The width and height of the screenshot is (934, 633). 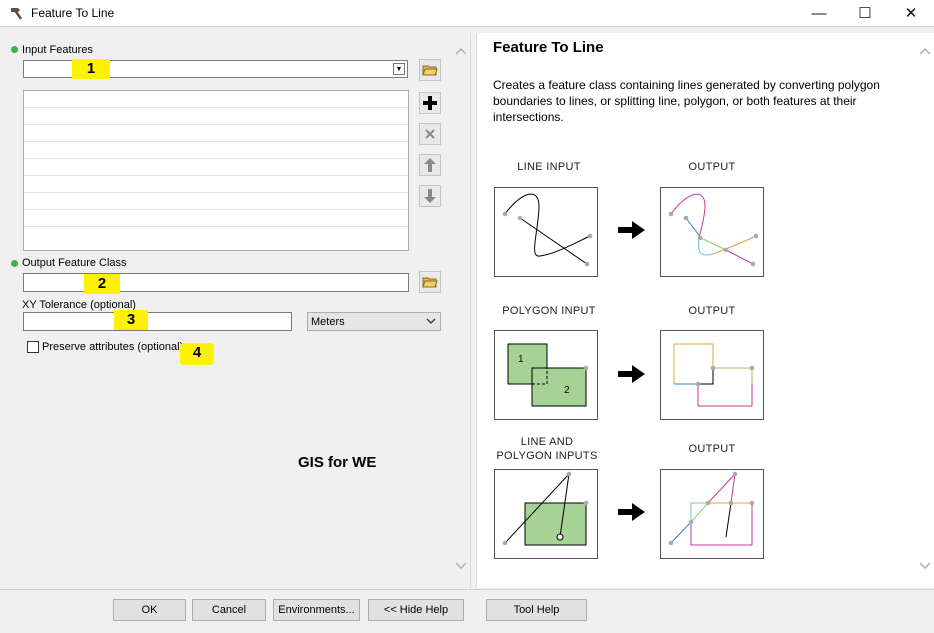 I want to click on bottom-divider, so click(x=467, y=589).